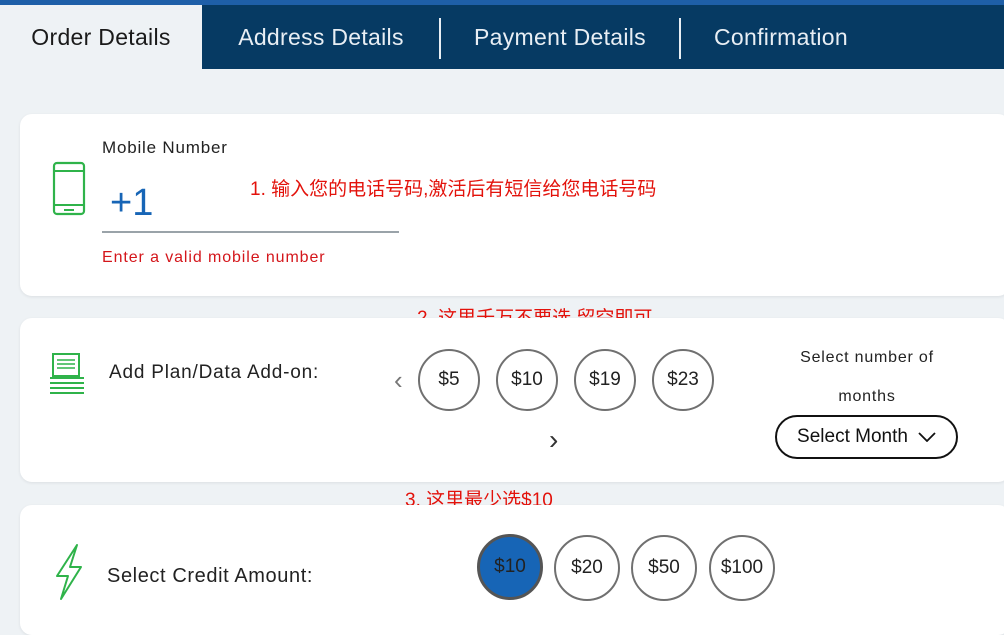 This screenshot has width=1004, height=635. I want to click on credit-option-button: $100, so click(742, 568).